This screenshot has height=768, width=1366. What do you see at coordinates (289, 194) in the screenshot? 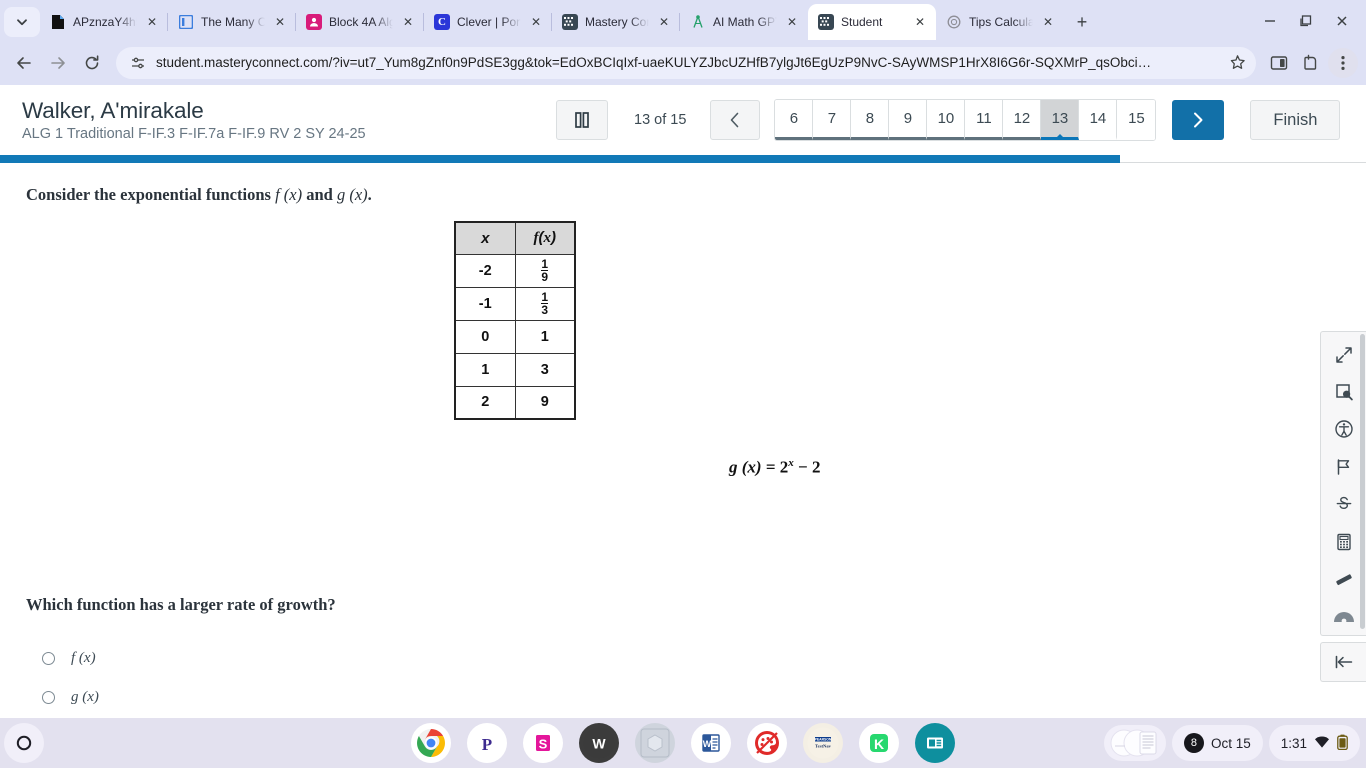
I see `prompt-fx: f (x)` at bounding box center [289, 194].